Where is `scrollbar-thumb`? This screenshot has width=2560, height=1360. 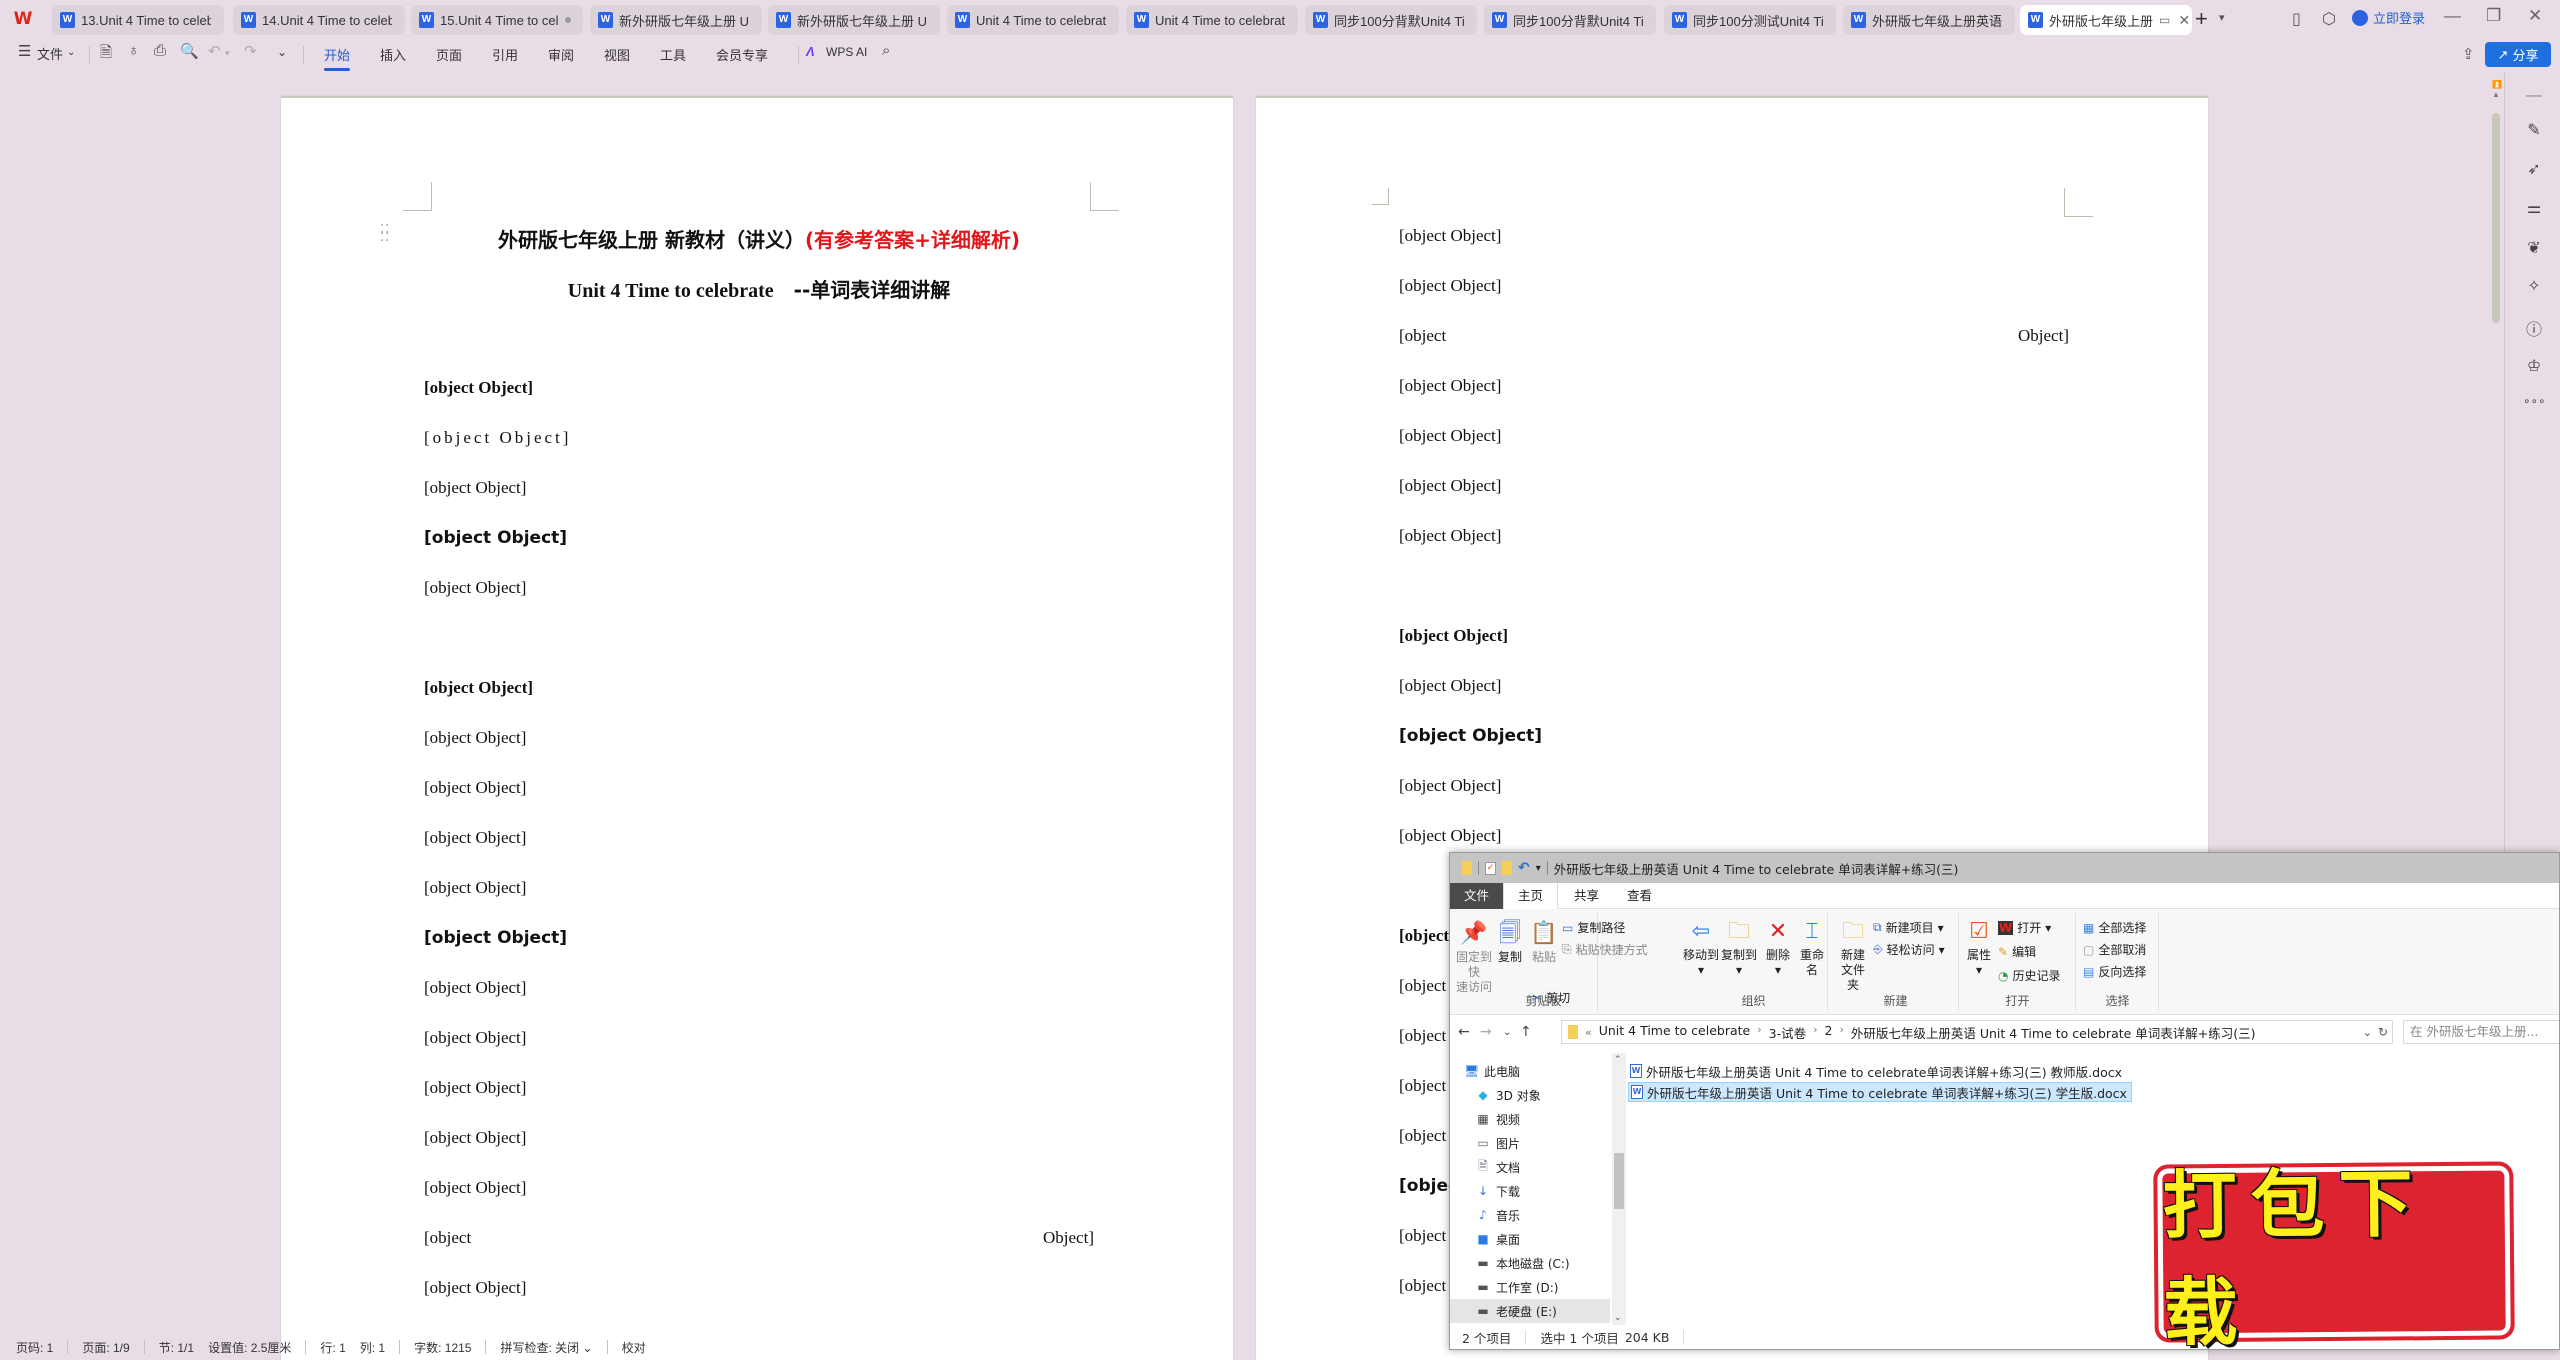 scrollbar-thumb is located at coordinates (1619, 1181).